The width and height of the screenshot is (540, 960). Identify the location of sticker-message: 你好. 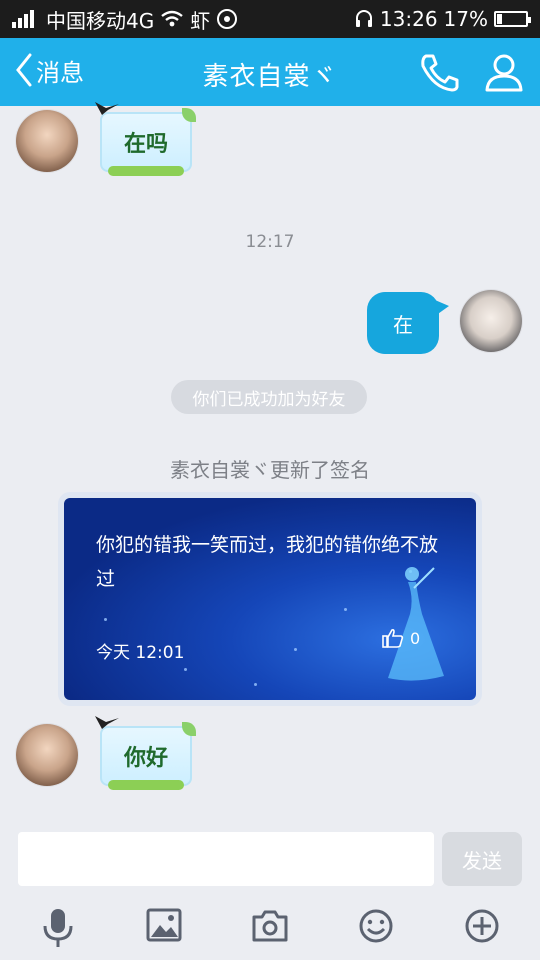
(145, 753).